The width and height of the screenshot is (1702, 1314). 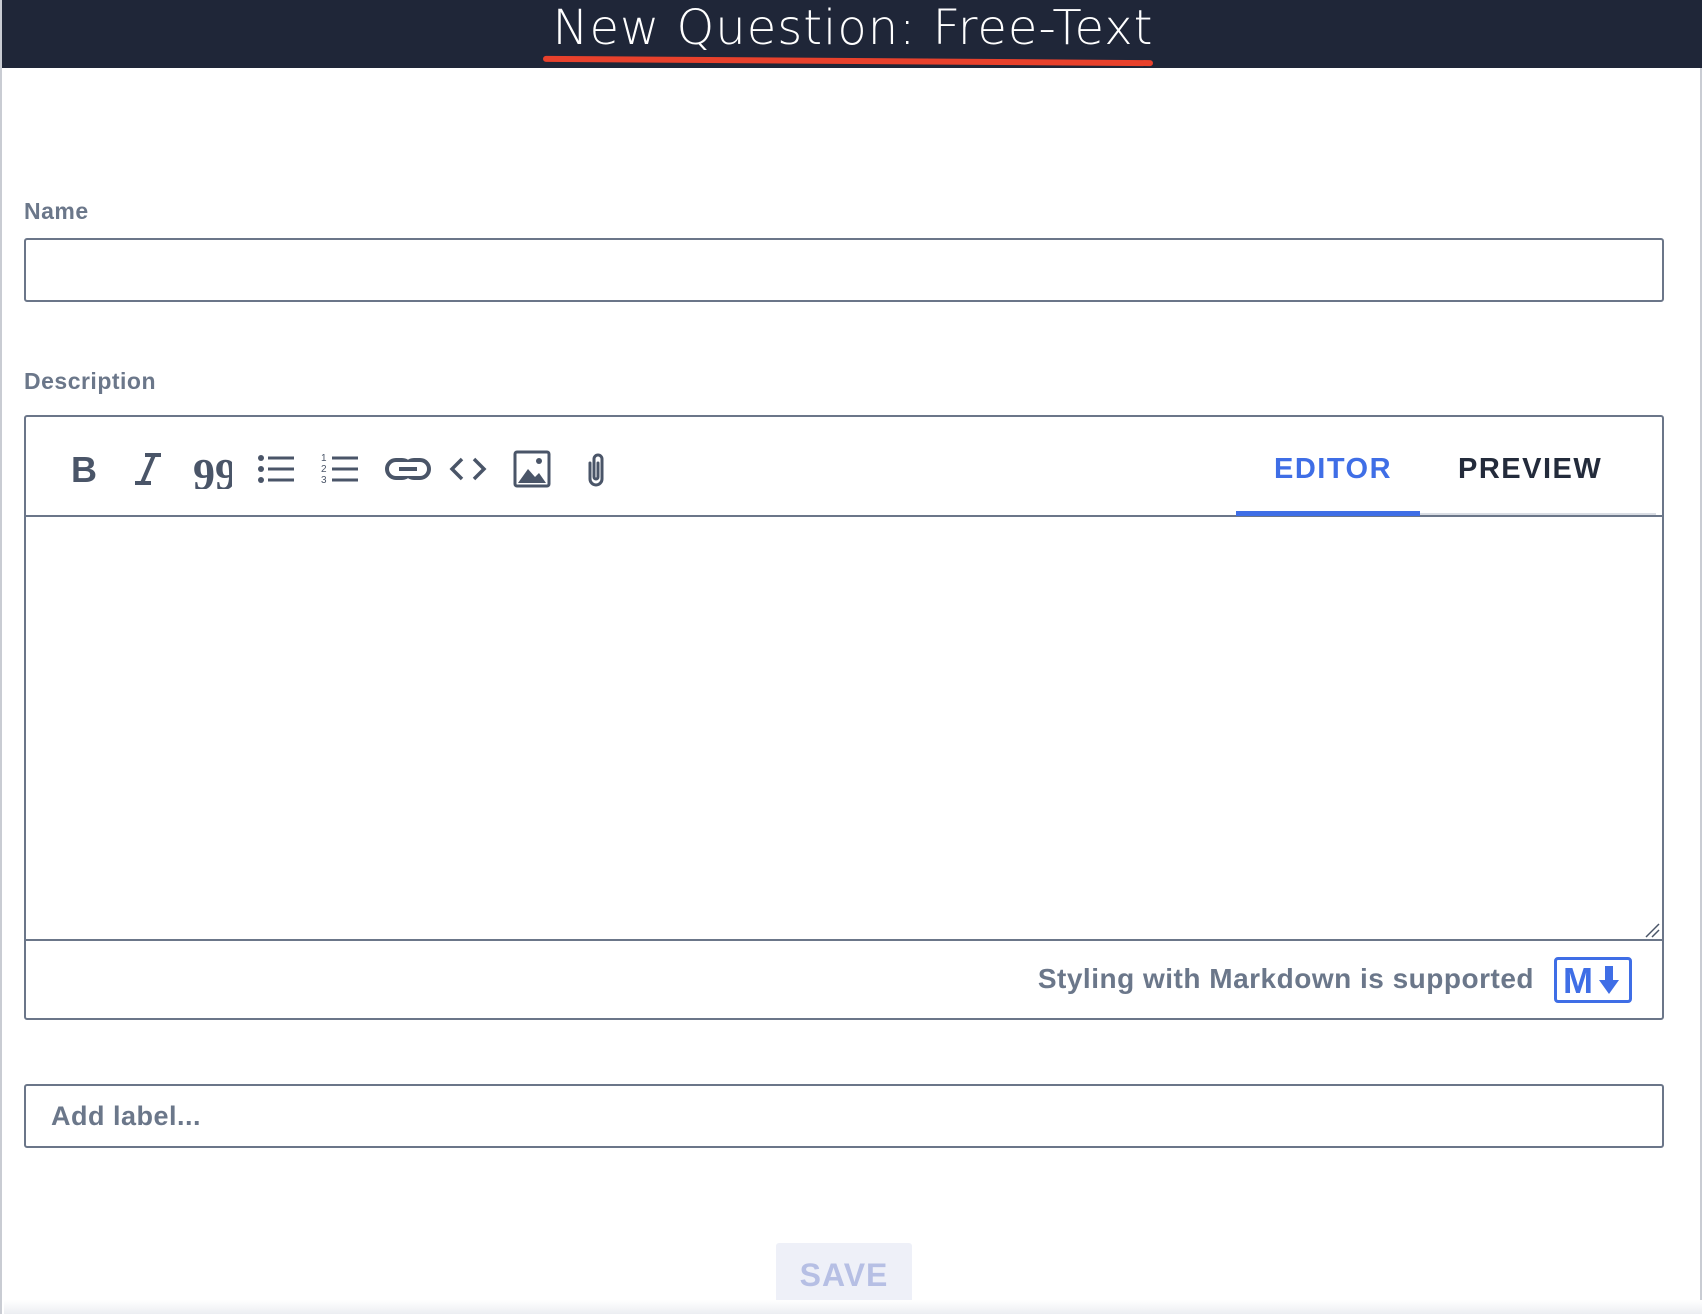 I want to click on editor-toolbar: B 99 123 EDITOR PREVIEW, so click(x=844, y=467).